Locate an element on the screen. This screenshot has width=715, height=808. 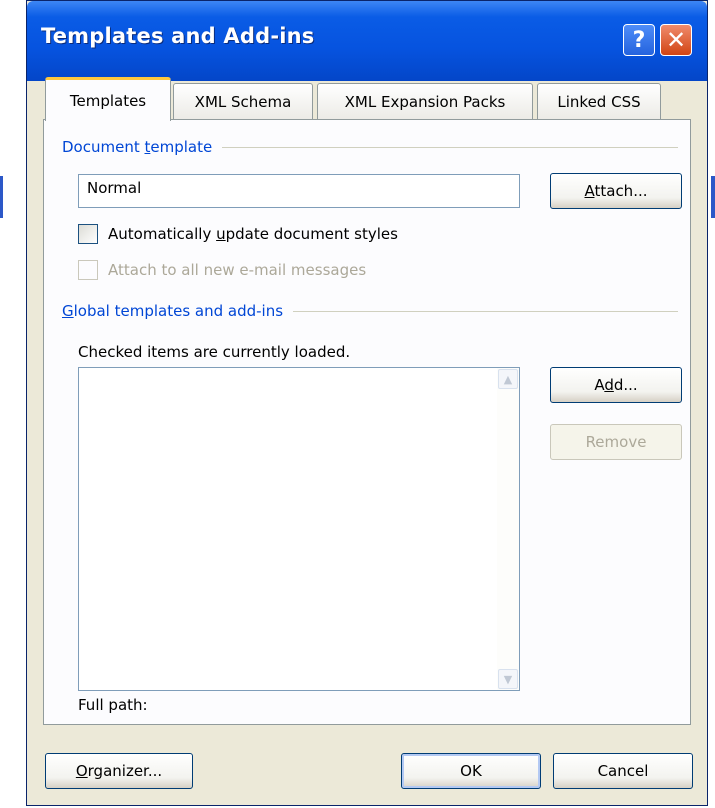
remove-button-label: Remove is located at coordinates (616, 442).